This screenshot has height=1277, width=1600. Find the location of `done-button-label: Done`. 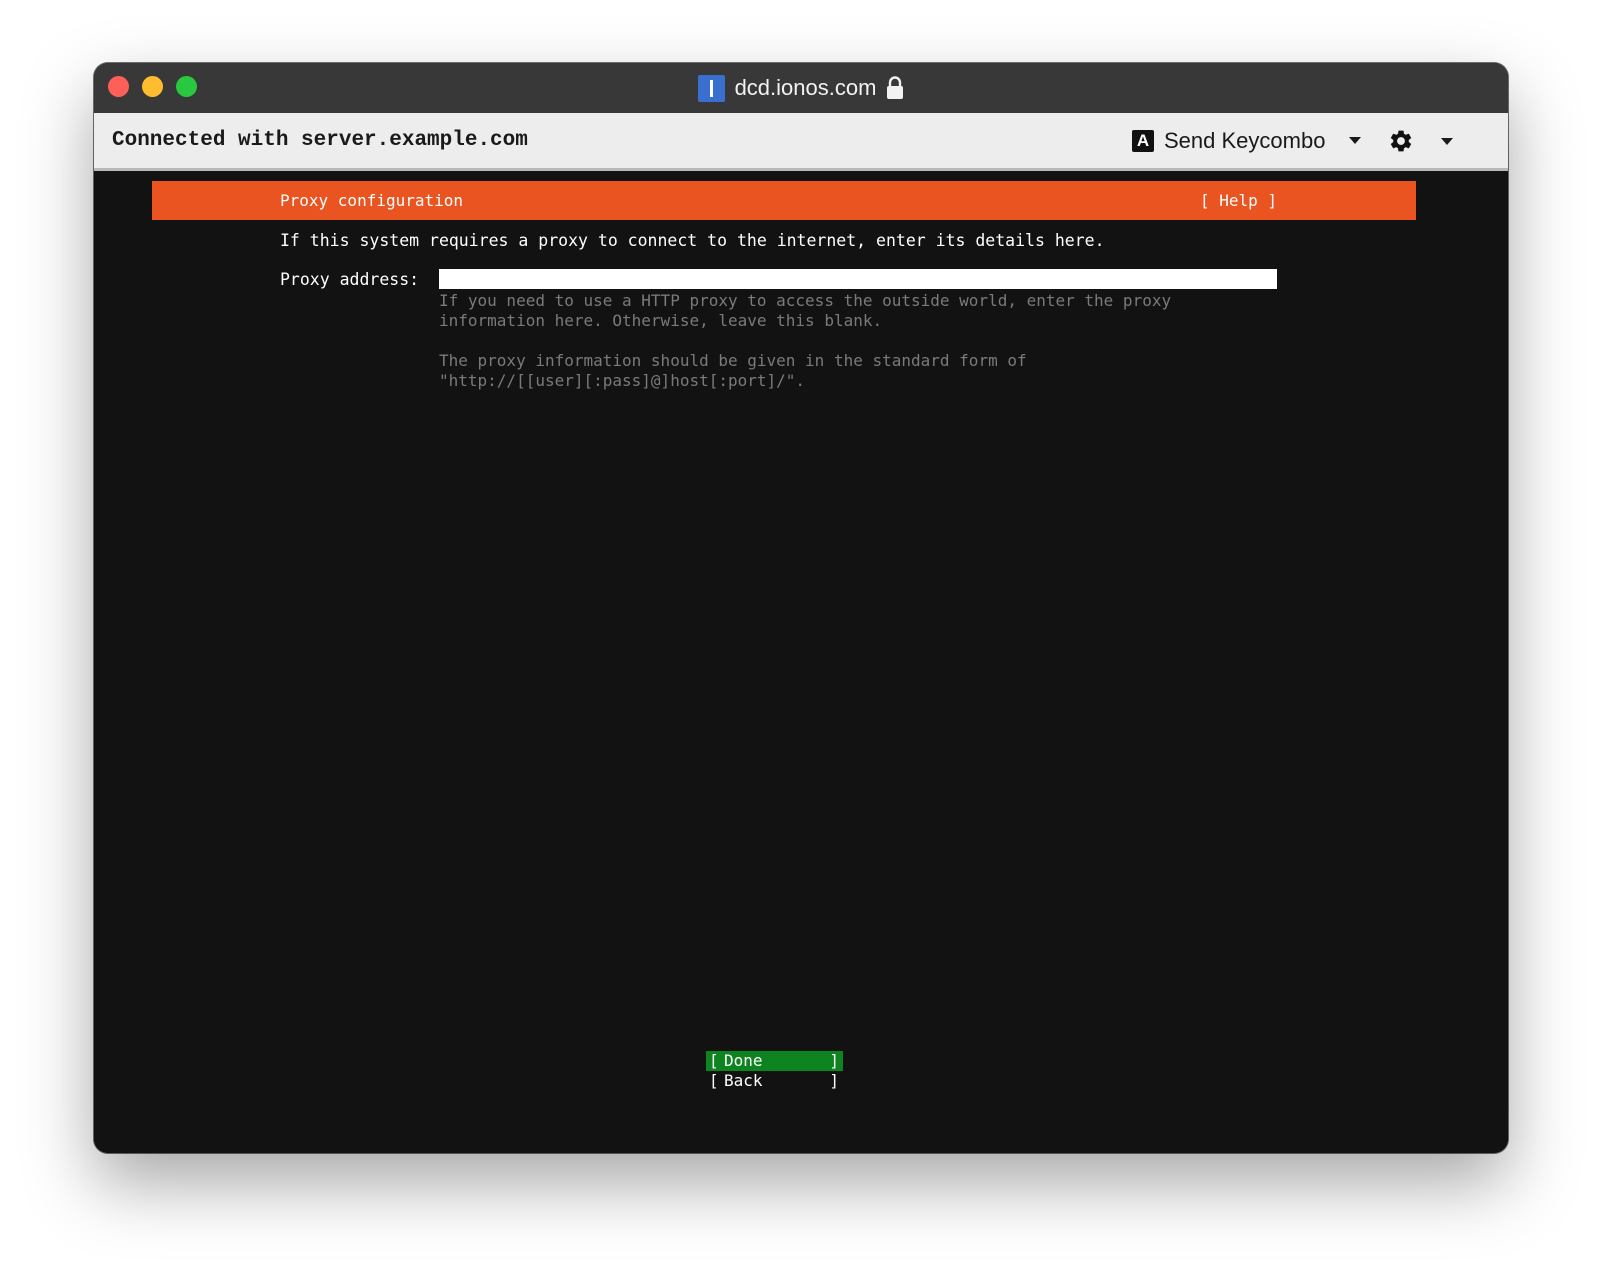

done-button-label: Done is located at coordinates (743, 1060).